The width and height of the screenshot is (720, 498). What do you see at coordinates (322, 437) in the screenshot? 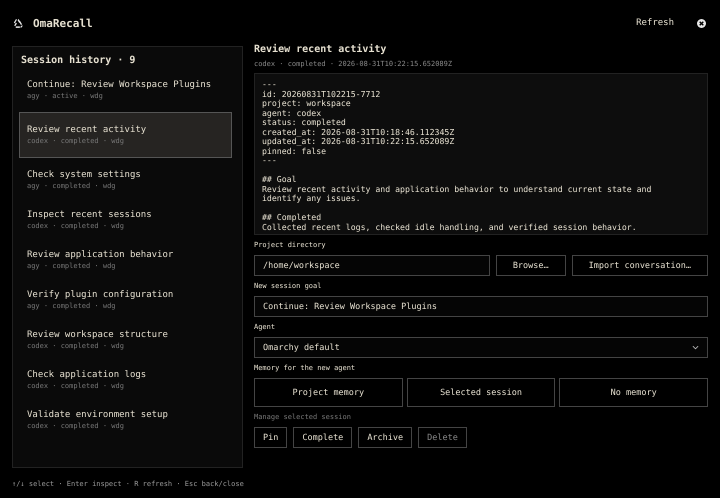
I see `manage-button: Complete` at bounding box center [322, 437].